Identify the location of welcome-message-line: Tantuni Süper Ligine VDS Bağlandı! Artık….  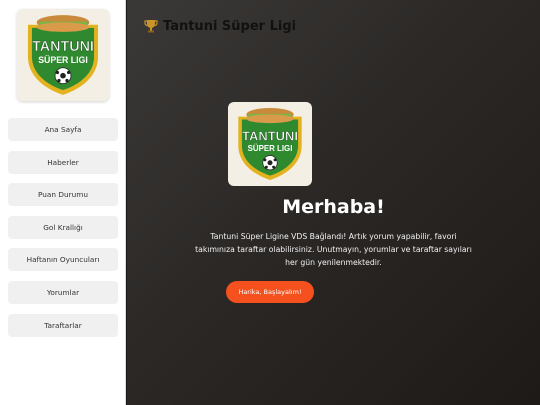
(333, 236).